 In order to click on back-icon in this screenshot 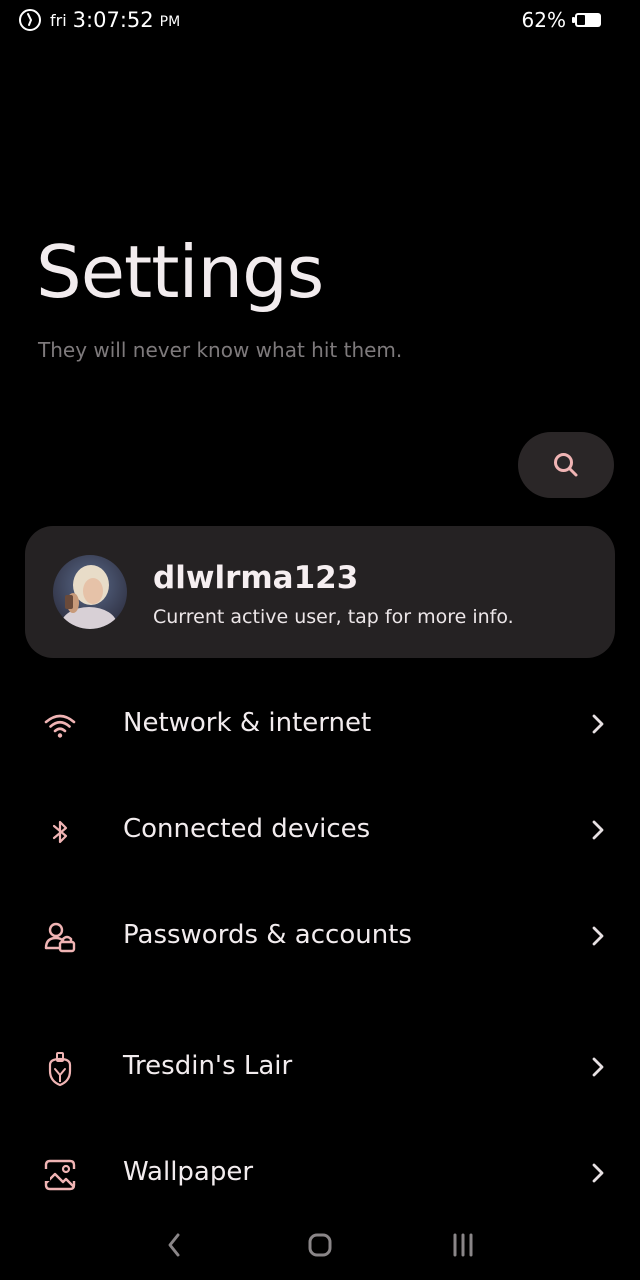, I will do `click(174, 1245)`.